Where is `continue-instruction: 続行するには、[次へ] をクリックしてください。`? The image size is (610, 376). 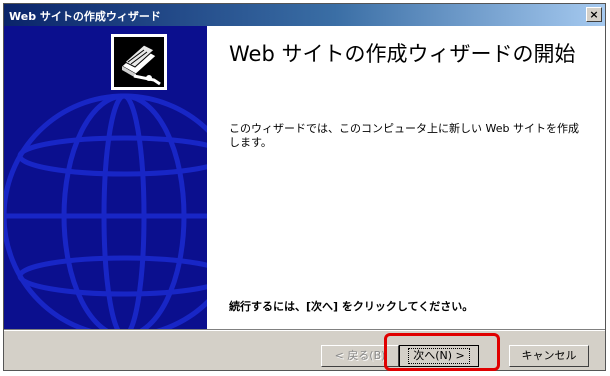
continue-instruction: 続行するには、[次へ] をクリックしてください。 is located at coordinates (351, 306).